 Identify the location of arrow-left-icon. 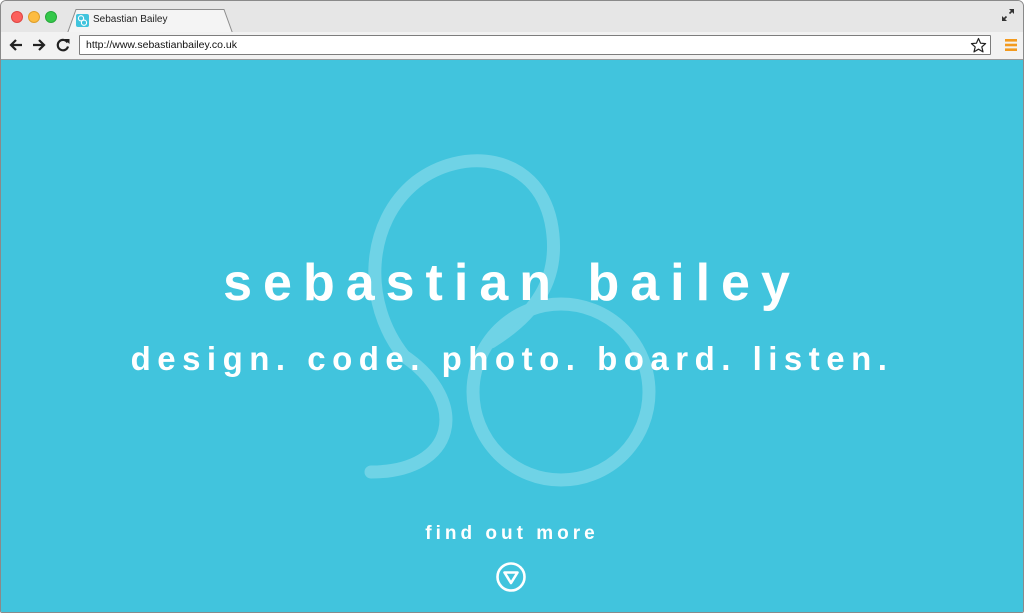
(16, 45).